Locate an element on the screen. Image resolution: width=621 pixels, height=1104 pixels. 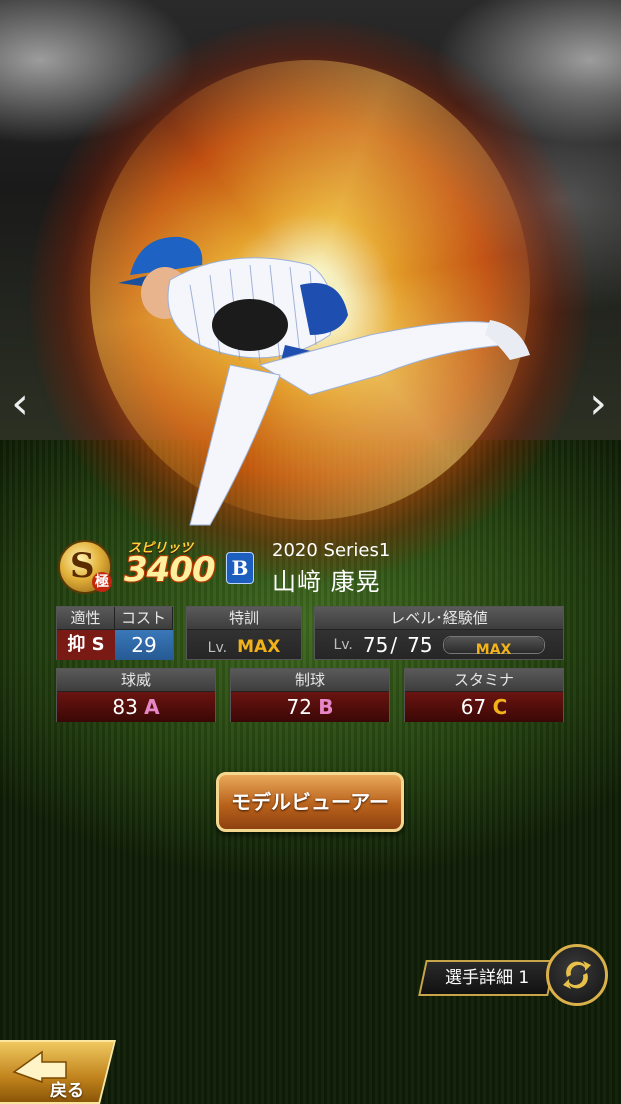
level-lv-prefix: Lv. is located at coordinates (343, 645).